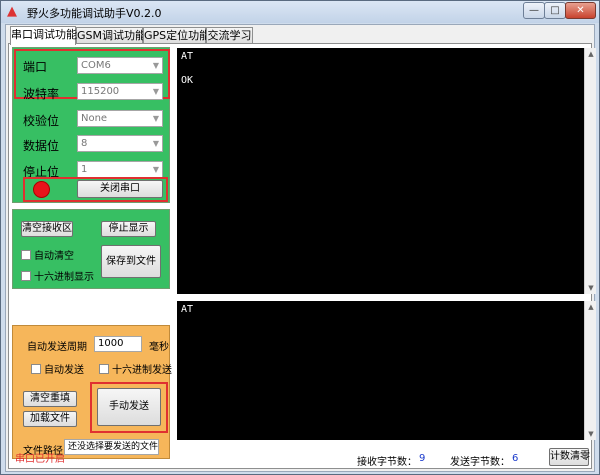 The width and height of the screenshot is (600, 475). What do you see at coordinates (96, 65) in the screenshot?
I see `port-value: COM6` at bounding box center [96, 65].